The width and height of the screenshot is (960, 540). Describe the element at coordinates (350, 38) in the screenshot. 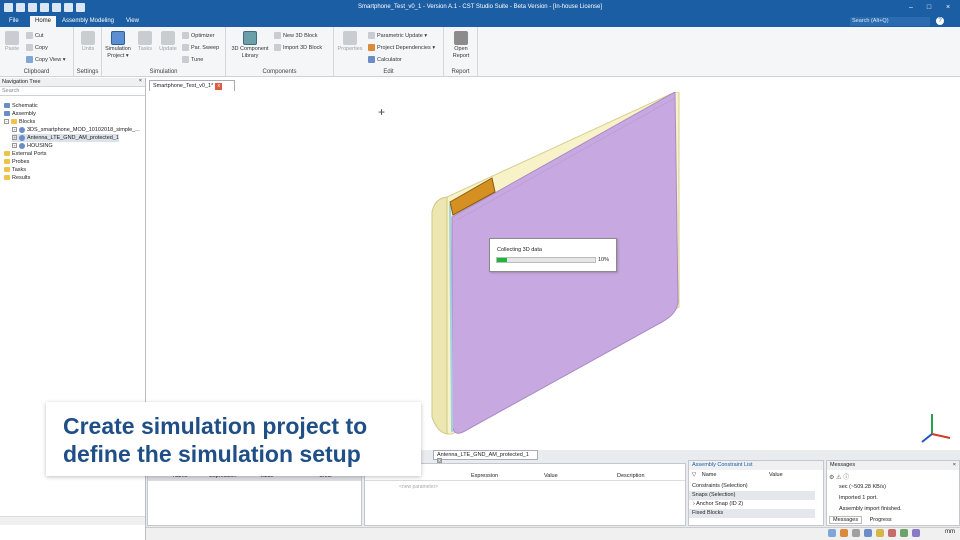

I see `properties-icon` at that location.